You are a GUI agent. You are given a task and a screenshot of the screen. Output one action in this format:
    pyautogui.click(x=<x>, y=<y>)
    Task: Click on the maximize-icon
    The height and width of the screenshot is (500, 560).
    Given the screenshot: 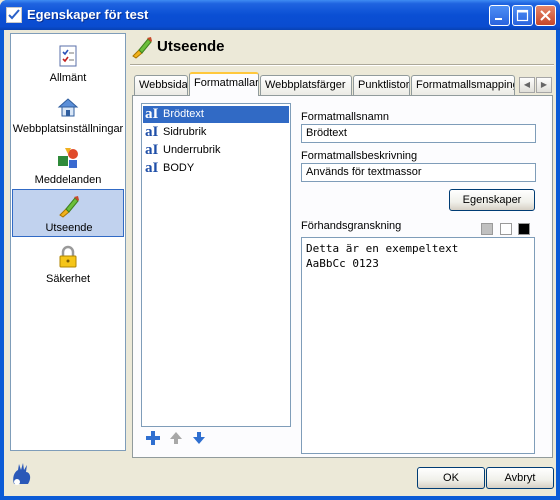 What is the action you would take?
    pyautogui.click(x=522, y=15)
    